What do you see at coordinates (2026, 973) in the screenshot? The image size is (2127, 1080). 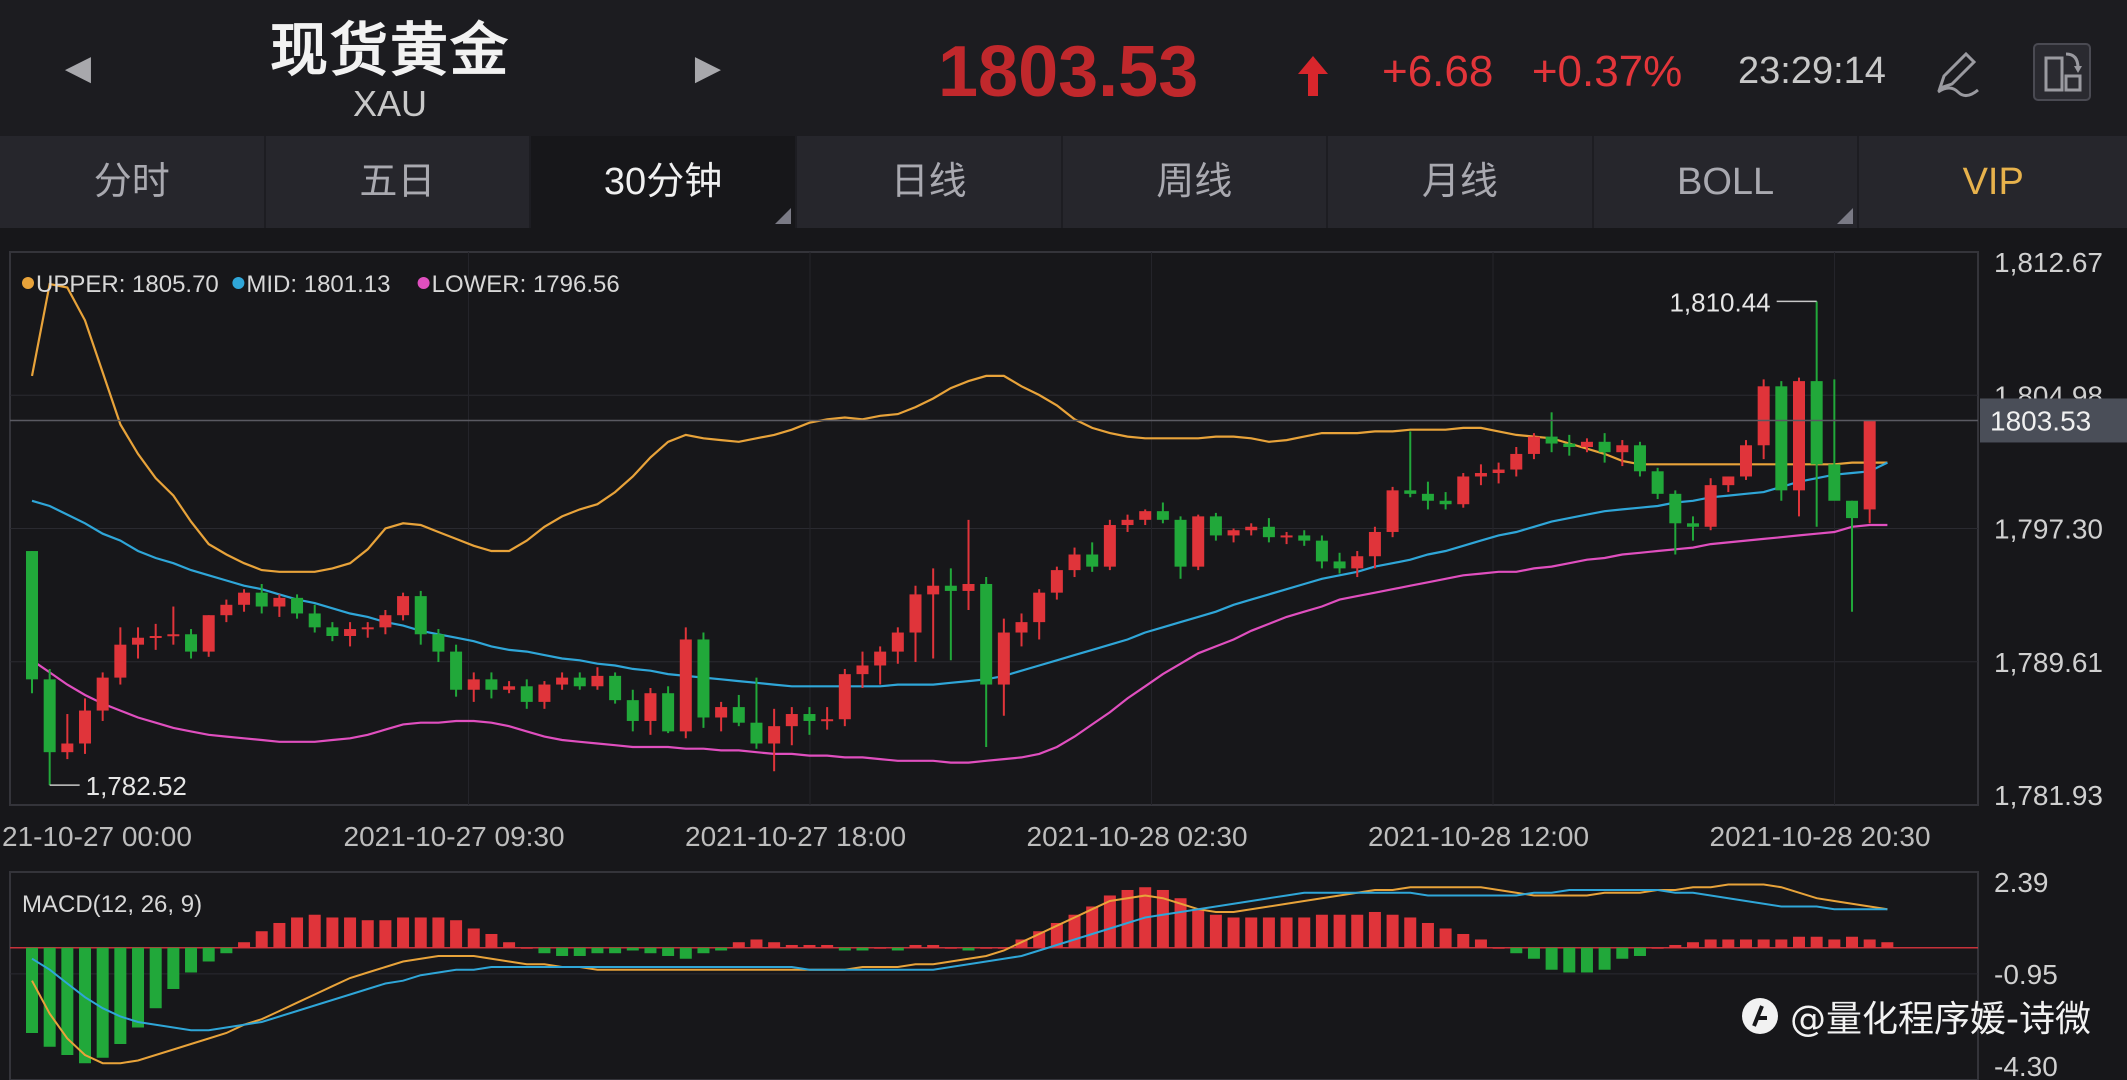 I see `macd-axis: 2.39 -0.95 -4.30` at bounding box center [2026, 973].